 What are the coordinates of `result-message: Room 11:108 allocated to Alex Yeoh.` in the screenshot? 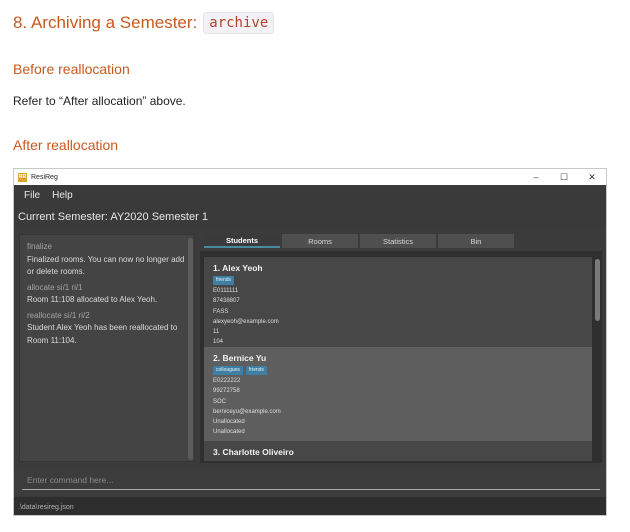 It's located at (92, 299).